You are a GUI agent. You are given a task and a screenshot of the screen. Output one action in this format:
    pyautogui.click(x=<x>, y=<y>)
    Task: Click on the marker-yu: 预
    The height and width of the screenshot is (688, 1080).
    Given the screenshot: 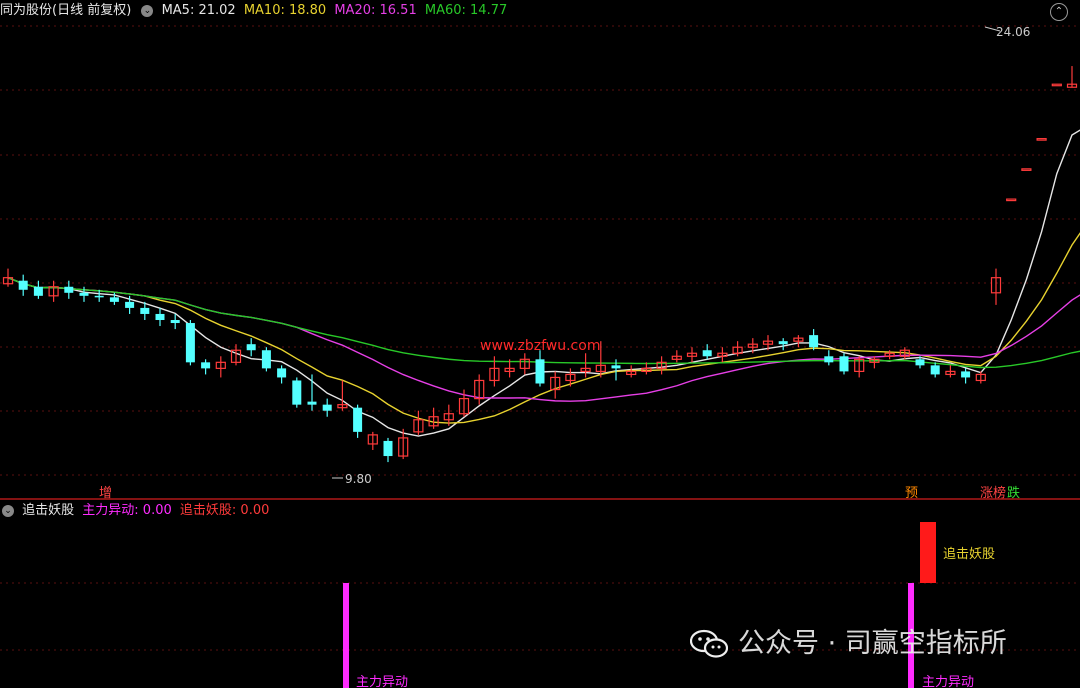 What is the action you would take?
    pyautogui.click(x=911, y=493)
    